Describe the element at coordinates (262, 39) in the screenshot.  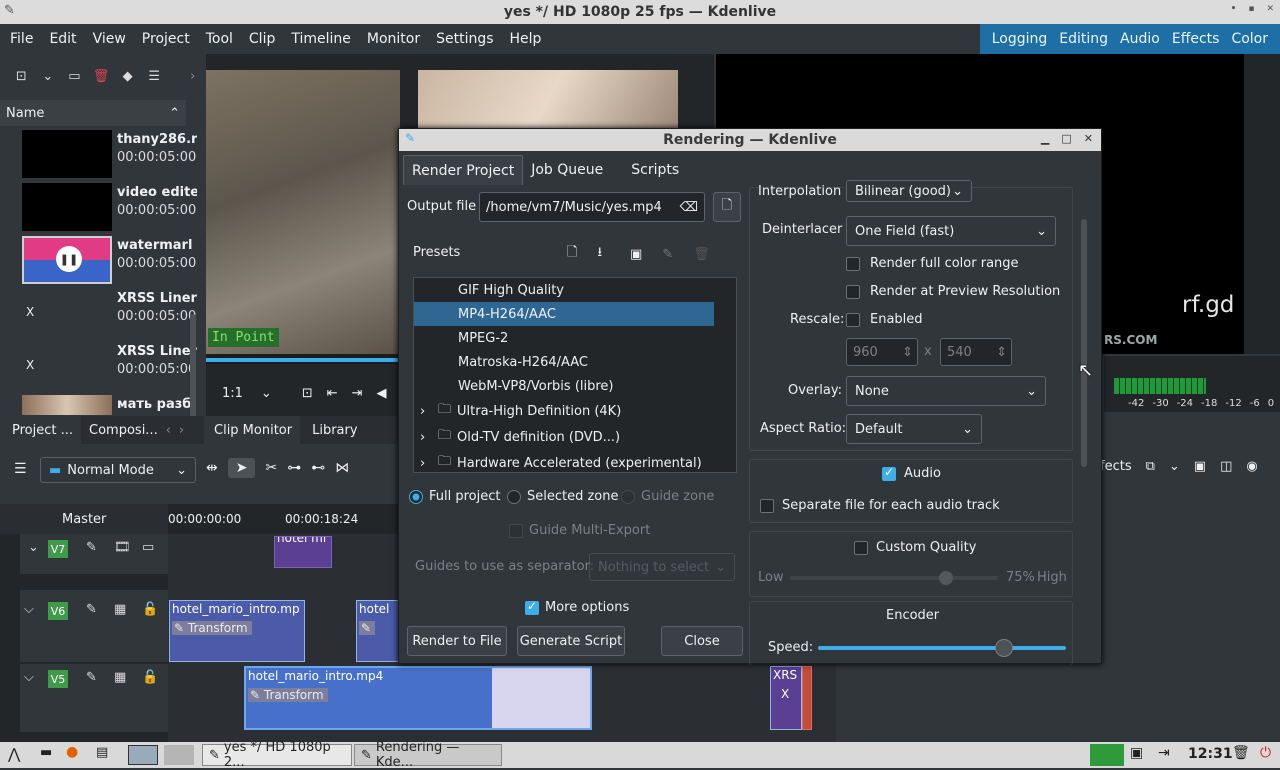
I see `menu-clip: Clip` at that location.